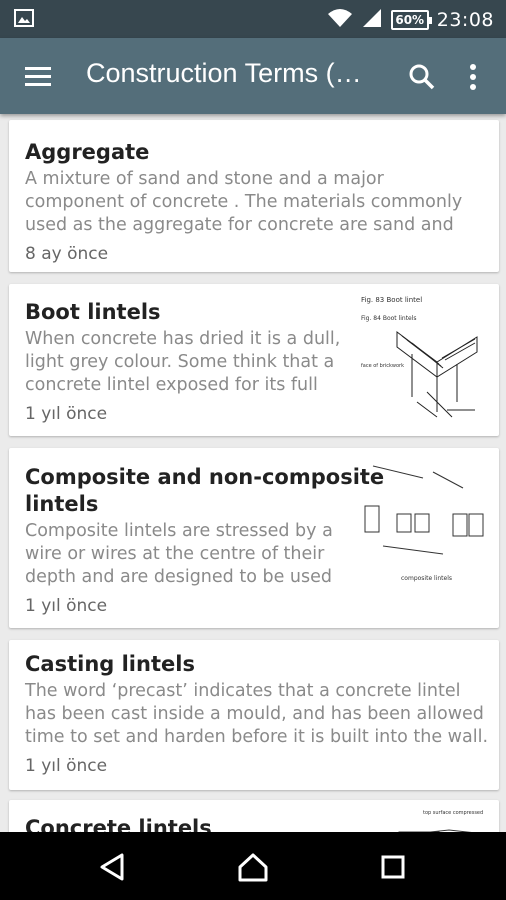 The height and width of the screenshot is (900, 506). I want to click on battery-icon: 60%, so click(411, 20).